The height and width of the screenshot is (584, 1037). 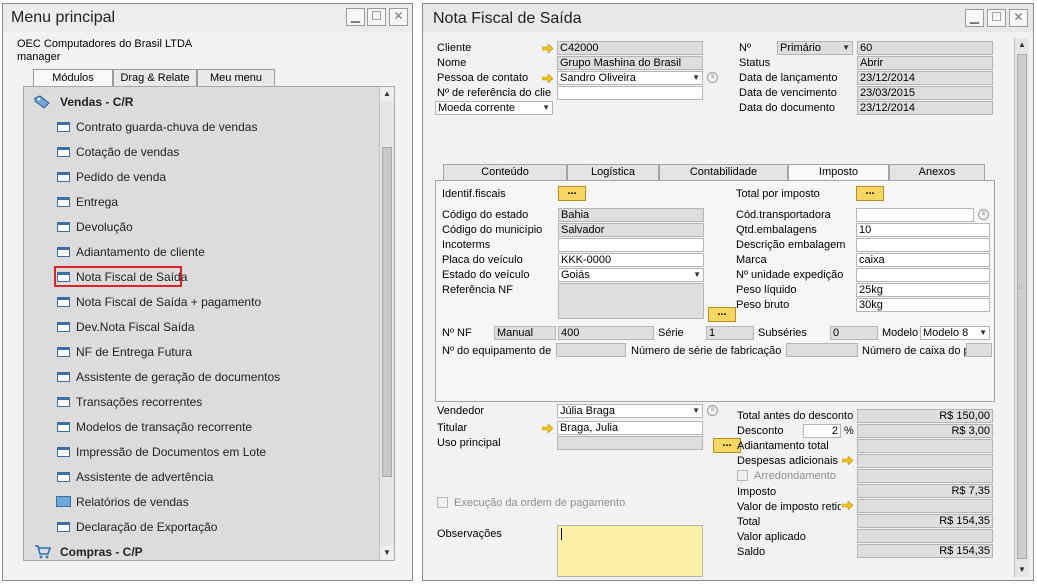 I want to click on nome-label: Nome, so click(x=452, y=63).